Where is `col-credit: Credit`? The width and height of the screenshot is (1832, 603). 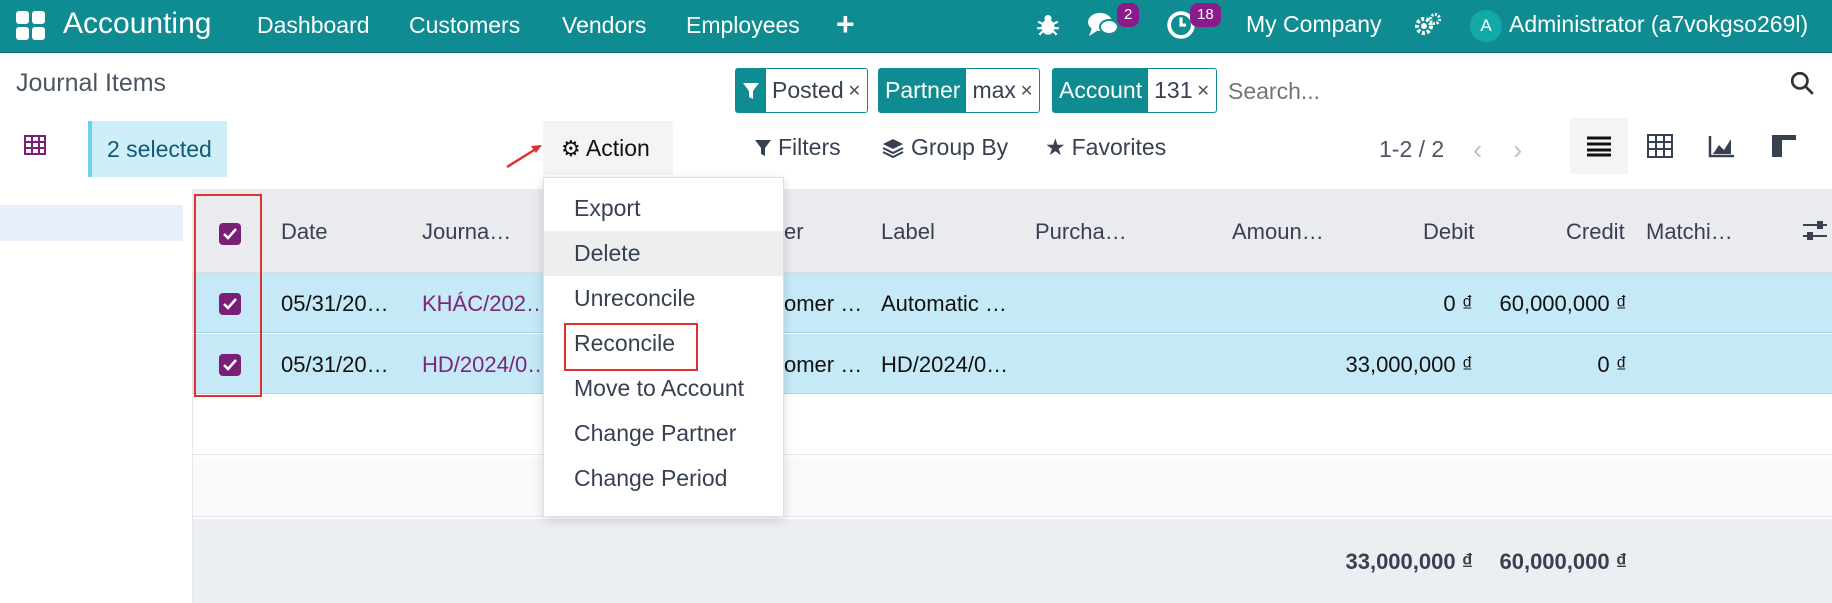
col-credit: Credit is located at coordinates (1595, 232).